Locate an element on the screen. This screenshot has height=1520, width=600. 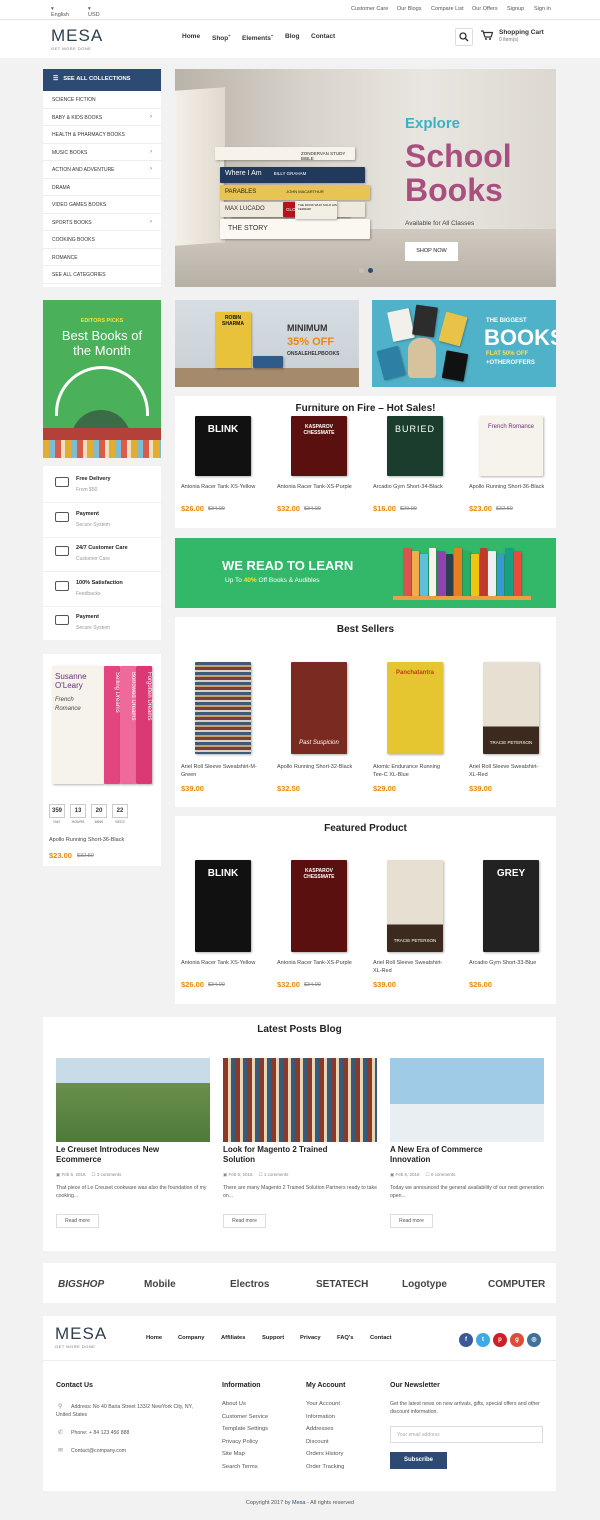
newsletter-email-input: Your email address is located at coordinates (466, 1434).